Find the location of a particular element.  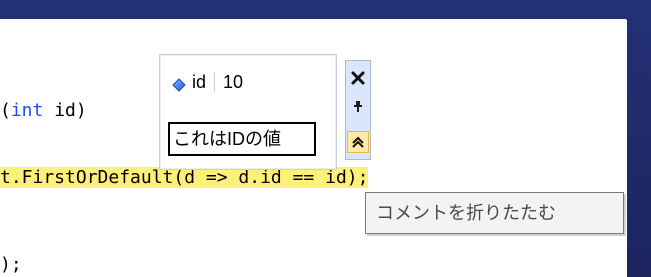

datatip: id 10 これはIDの値 is located at coordinates (248, 112).